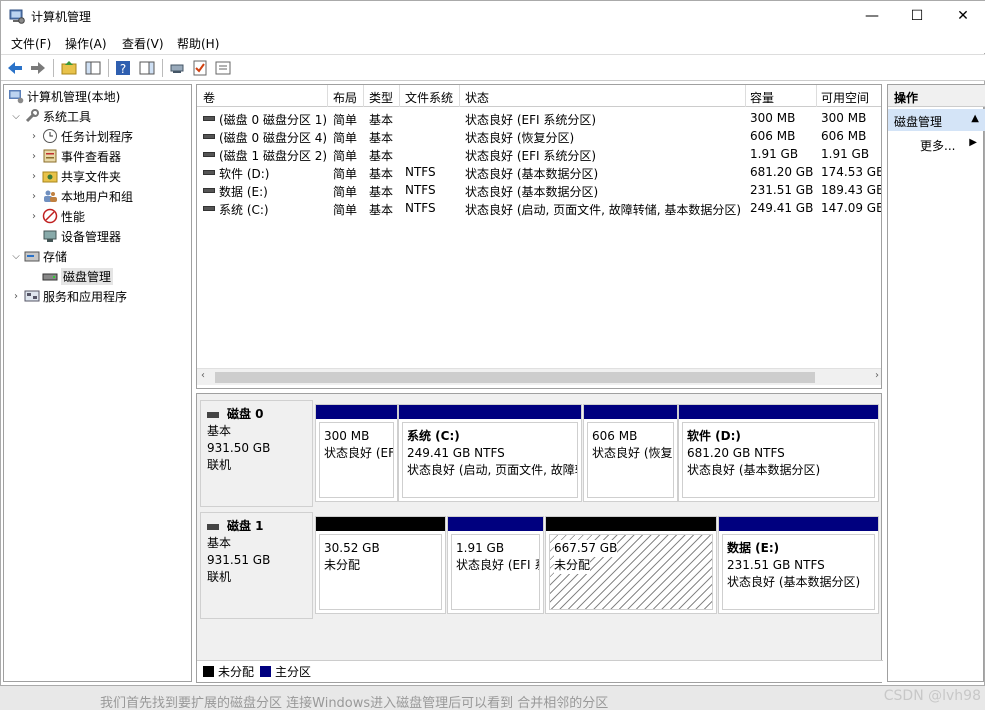 The width and height of the screenshot is (985, 710). What do you see at coordinates (80, 136) in the screenshot?
I see `tree-item-task-scheduler: › 任务计划程序` at bounding box center [80, 136].